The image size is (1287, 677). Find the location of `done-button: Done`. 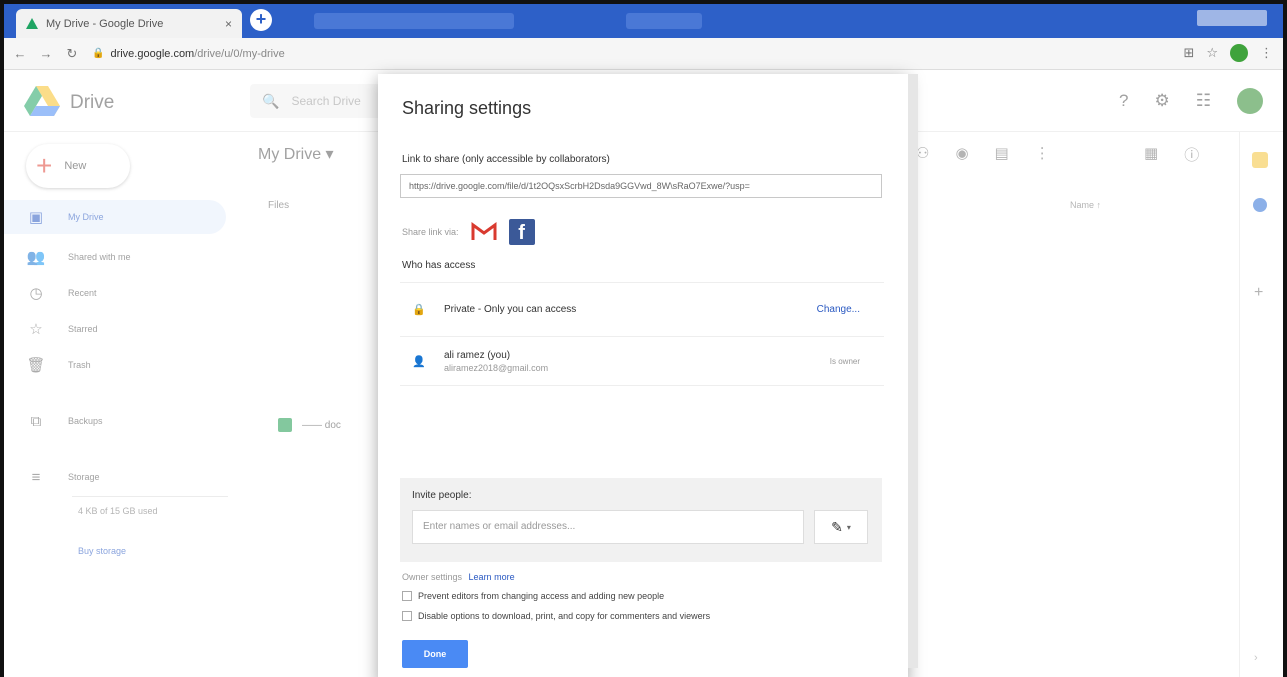

done-button: Done is located at coordinates (435, 654).